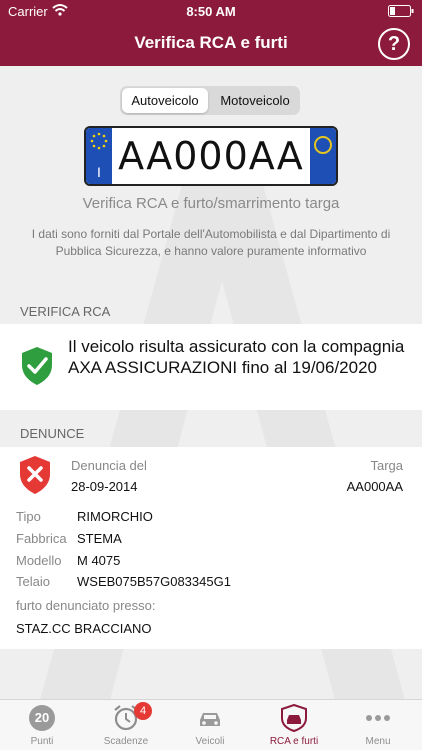 The image size is (422, 750). I want to click on plate-right-stripe, so click(323, 156).